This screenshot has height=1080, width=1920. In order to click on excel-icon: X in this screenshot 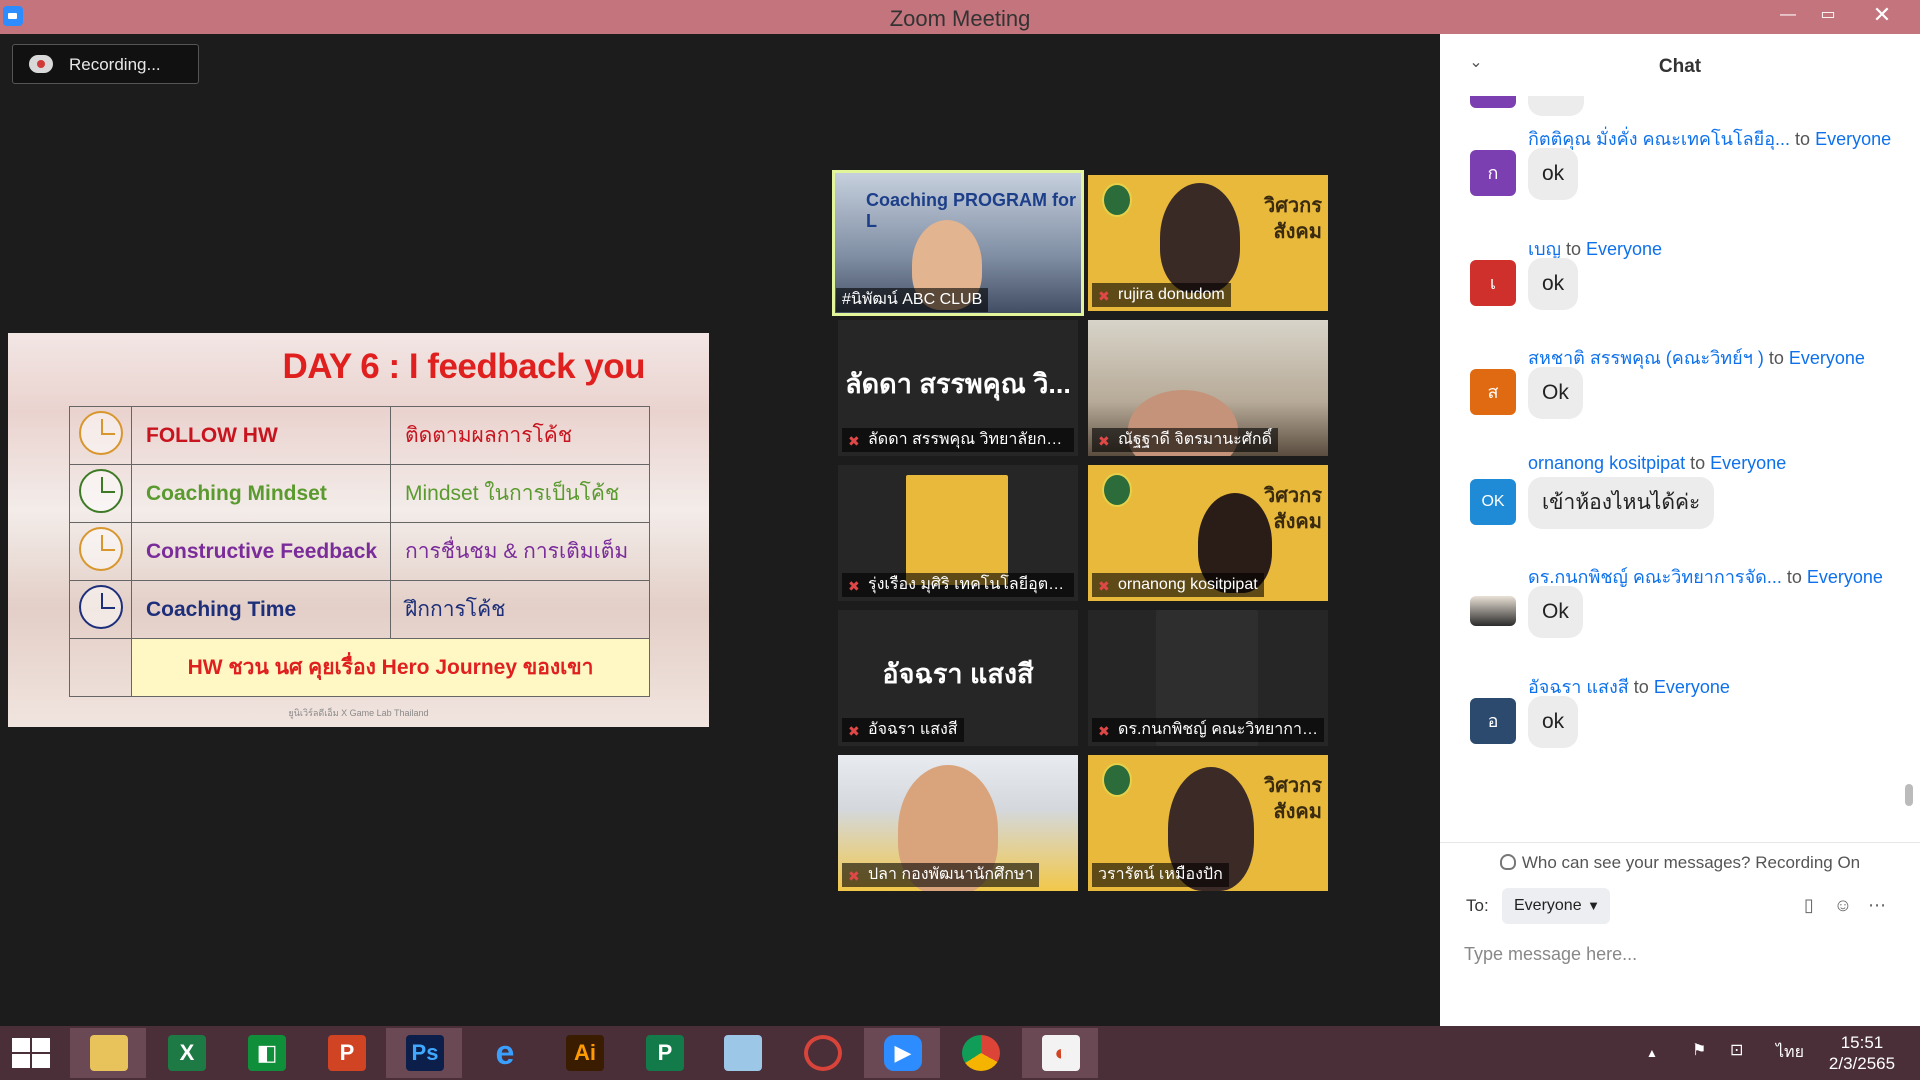, I will do `click(186, 1053)`.